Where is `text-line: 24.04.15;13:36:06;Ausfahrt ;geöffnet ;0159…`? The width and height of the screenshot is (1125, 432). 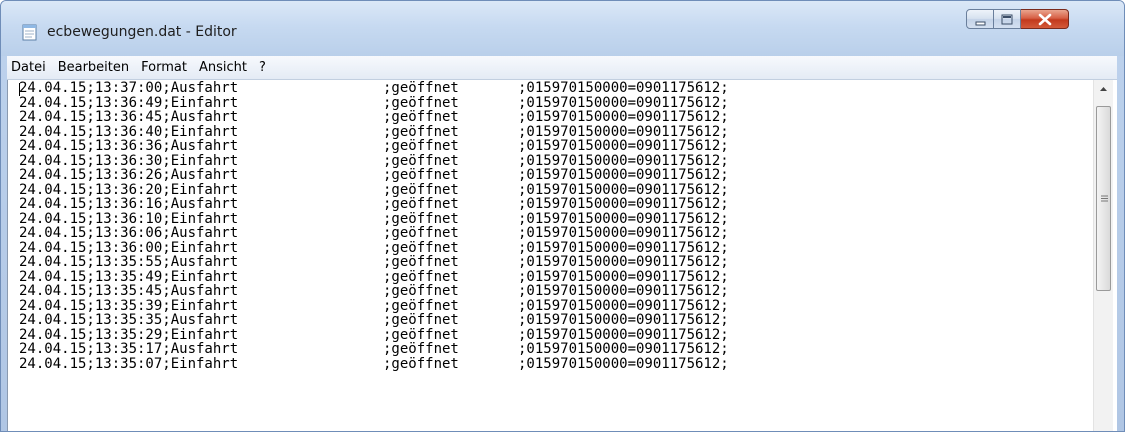
text-line: 24.04.15;13:36:06;Ausfahrt ;geöffnet ;0159… is located at coordinates (549, 233).